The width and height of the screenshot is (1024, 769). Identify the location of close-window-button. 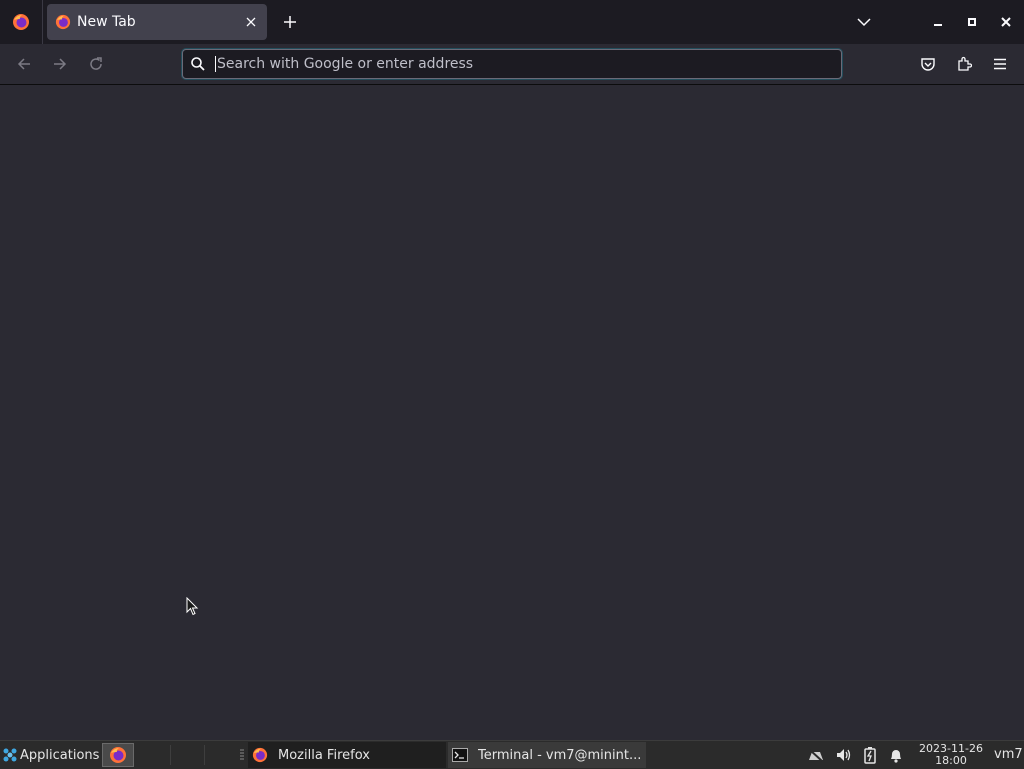
(1006, 22).